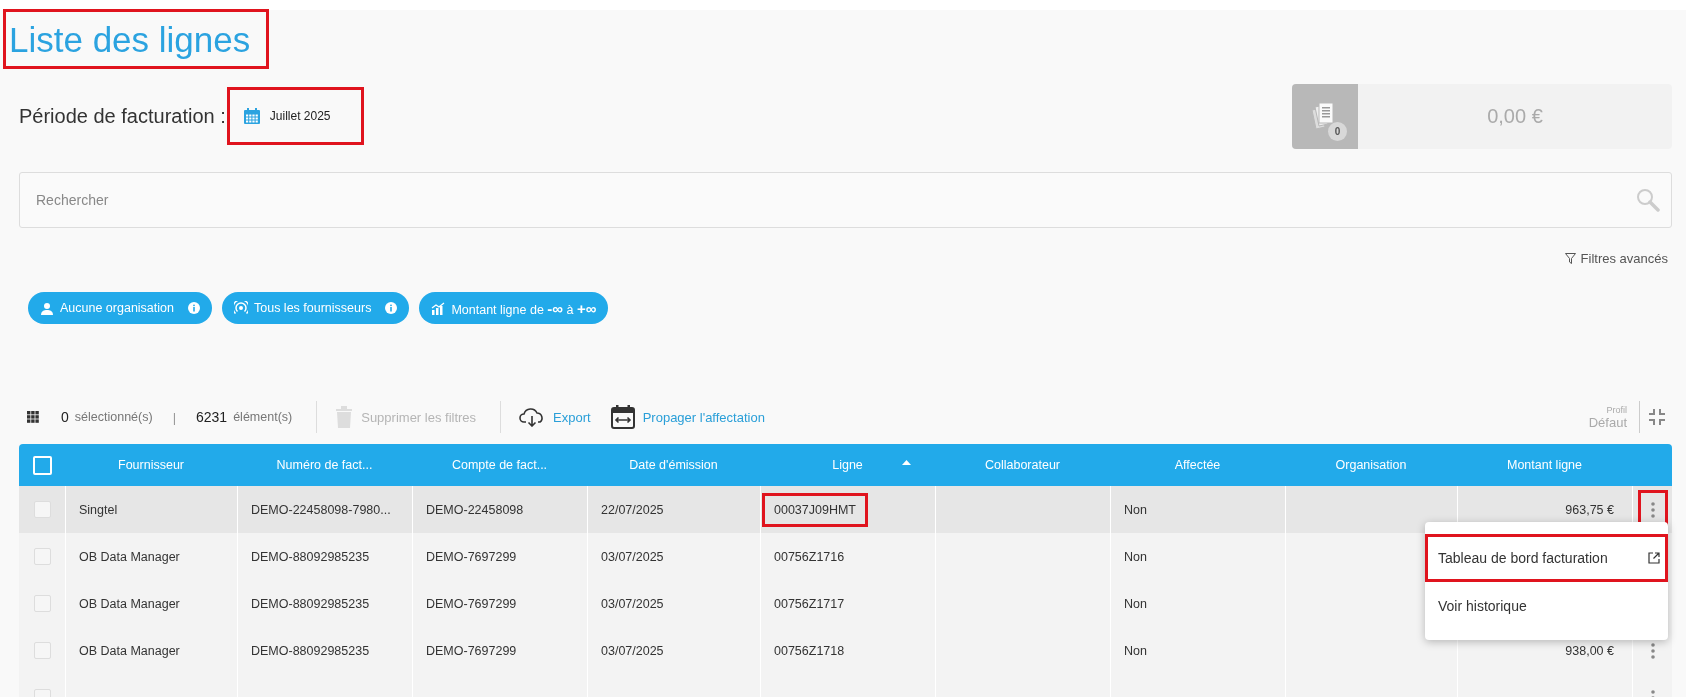 The width and height of the screenshot is (1686, 697). Describe the element at coordinates (1546, 606) in the screenshot. I see `menu-item: Voir historique` at that location.